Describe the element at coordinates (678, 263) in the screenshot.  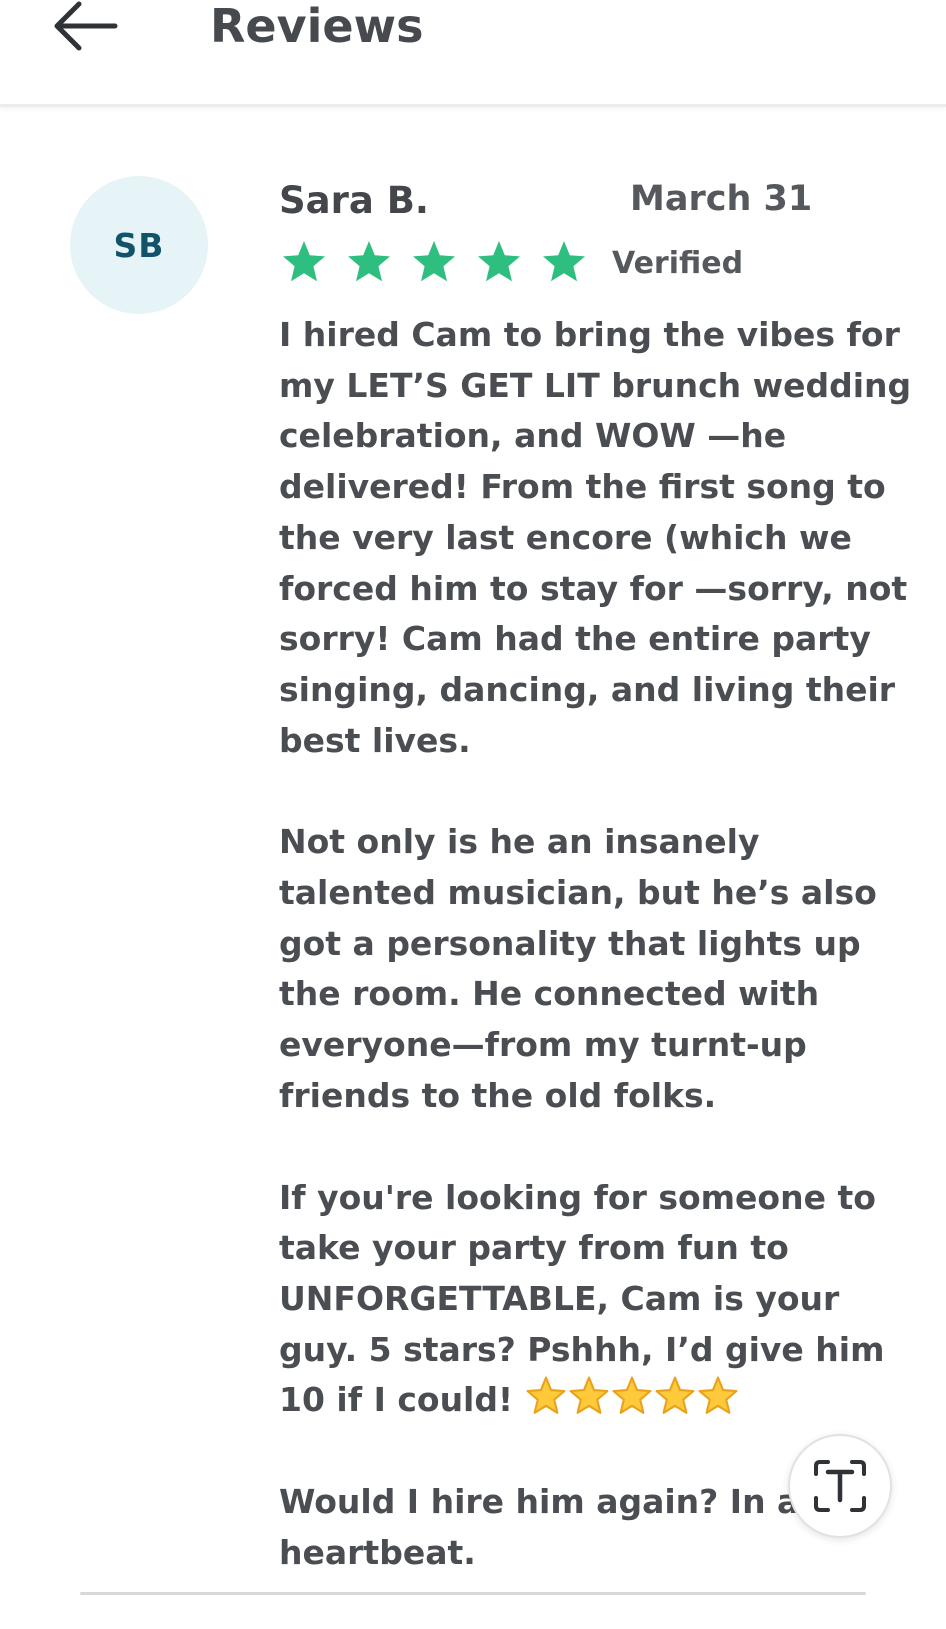
I see `verified-badge: Verified` at that location.